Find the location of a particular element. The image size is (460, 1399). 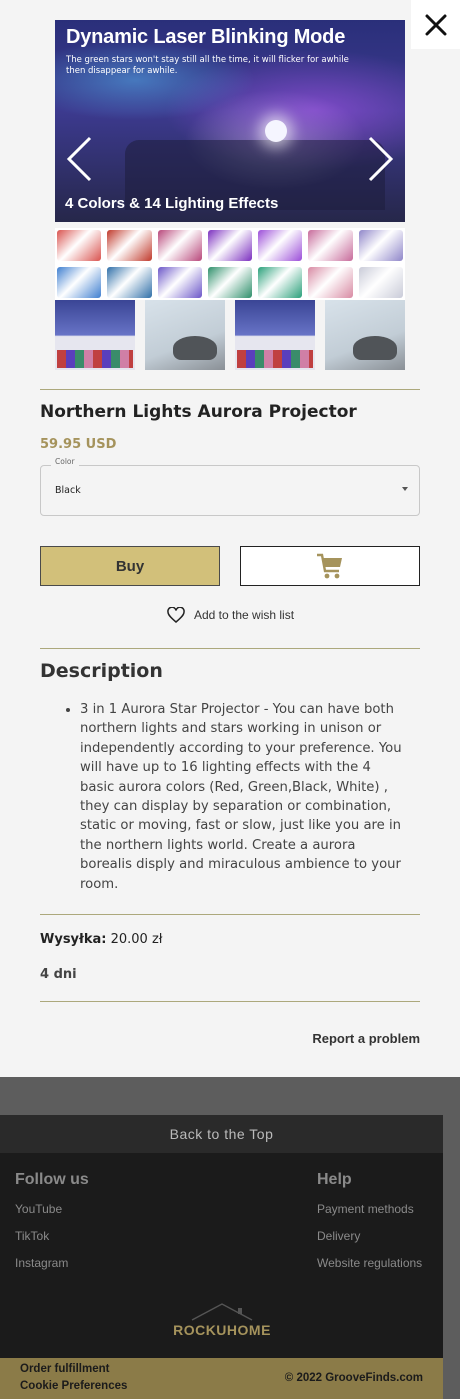

close-button is located at coordinates (435, 24).